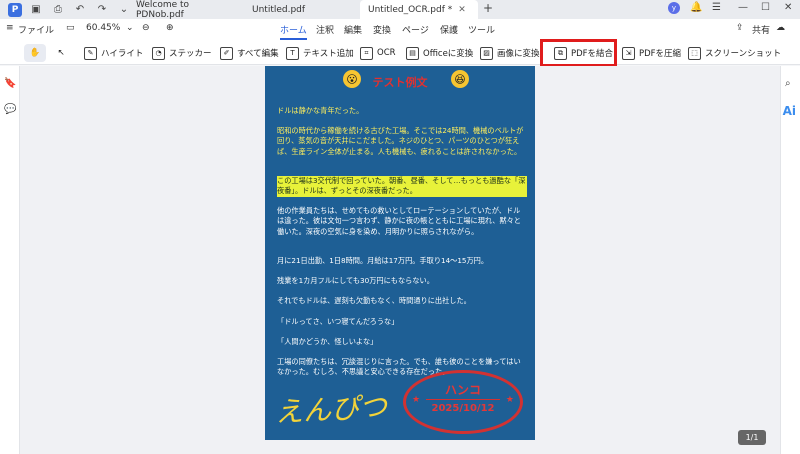  What do you see at coordinates (328, 54) in the screenshot?
I see `add-text-label: テキスト追加` at bounding box center [328, 54].